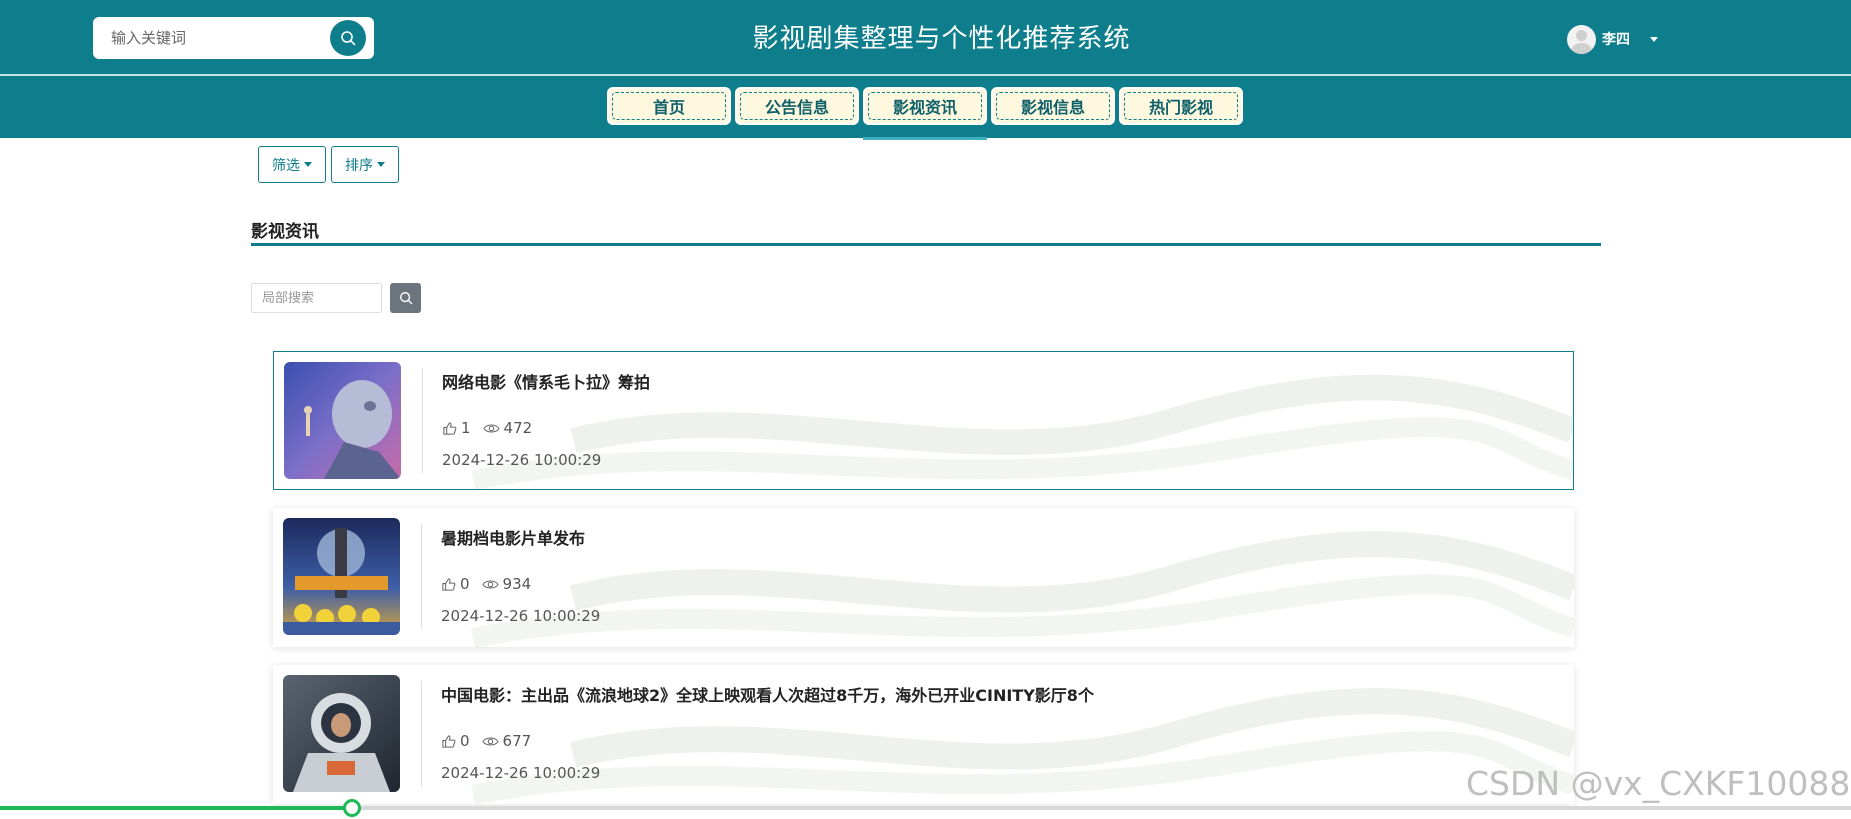 This screenshot has width=1851, height=819. I want to click on nav-hot-films: 热门影视, so click(1181, 106).